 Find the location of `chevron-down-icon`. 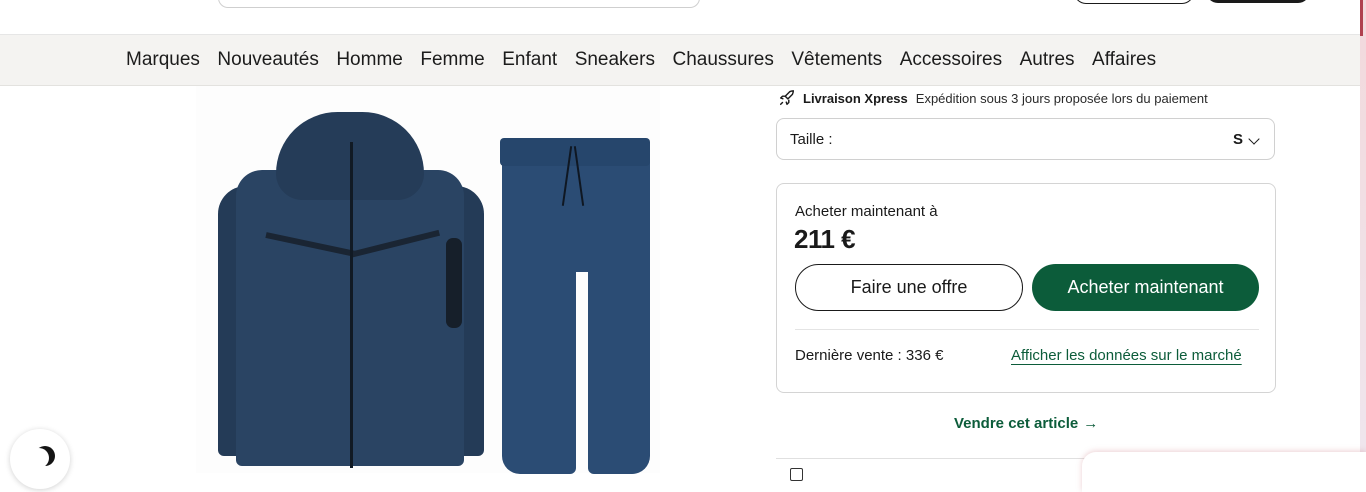

chevron-down-icon is located at coordinates (1254, 139).